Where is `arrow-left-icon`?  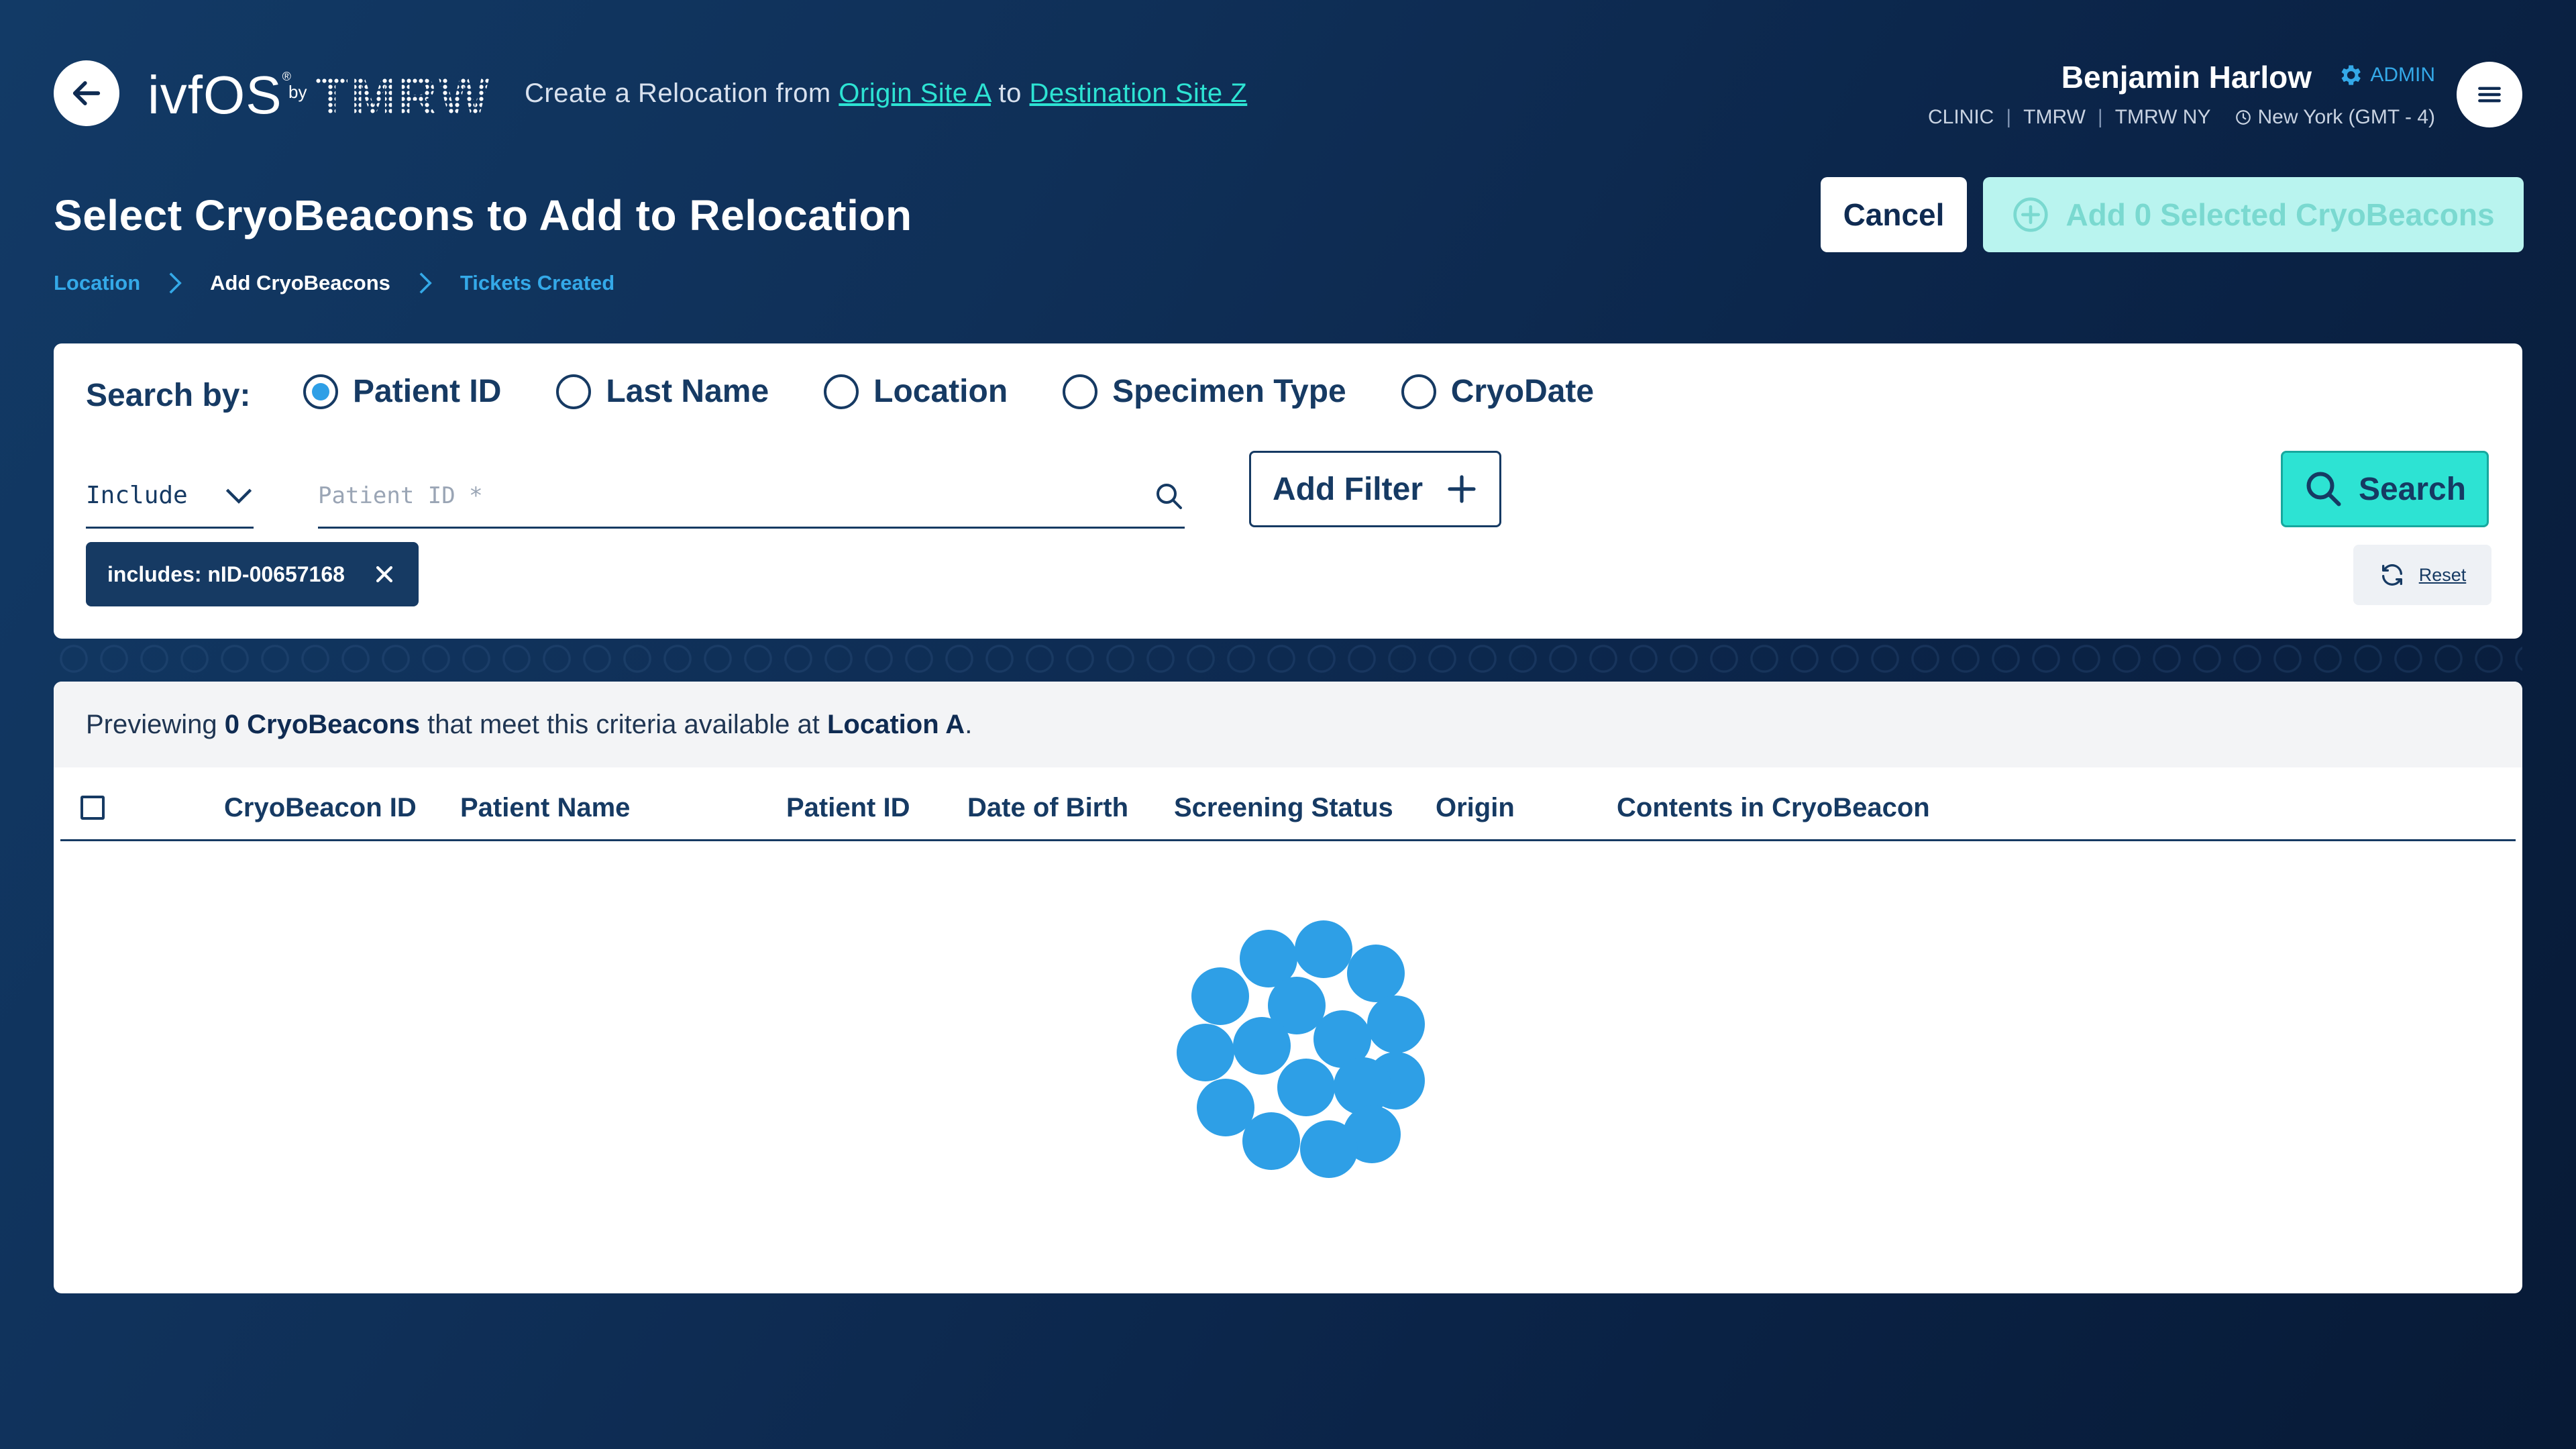 arrow-left-icon is located at coordinates (86, 93).